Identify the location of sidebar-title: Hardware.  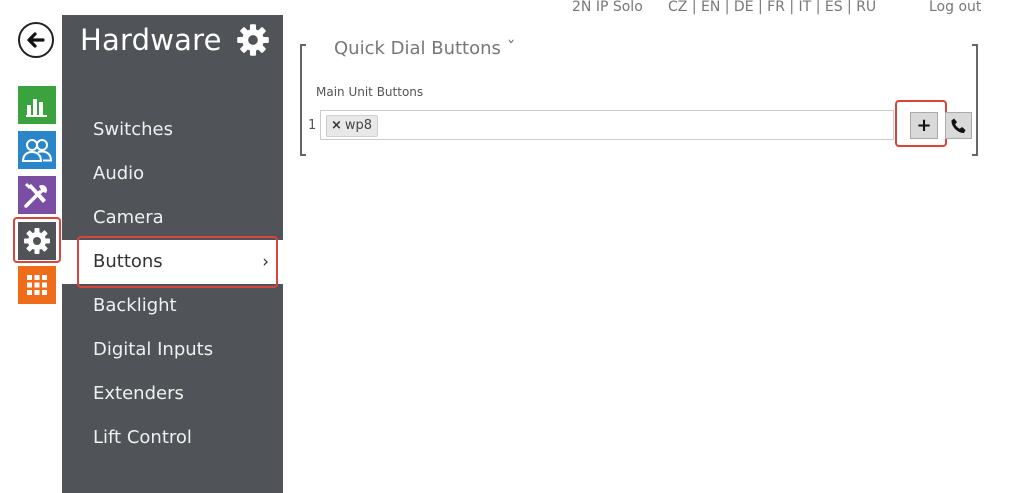
(151, 40).